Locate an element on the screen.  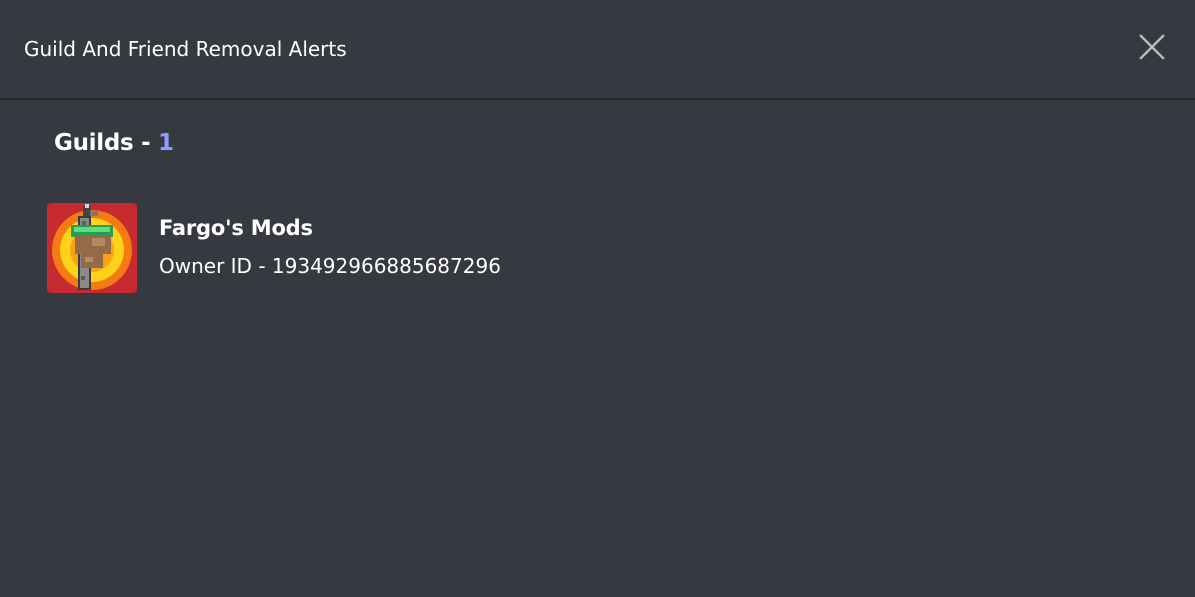
guilds-section-heading: Guilds - 1 is located at coordinates (114, 143).